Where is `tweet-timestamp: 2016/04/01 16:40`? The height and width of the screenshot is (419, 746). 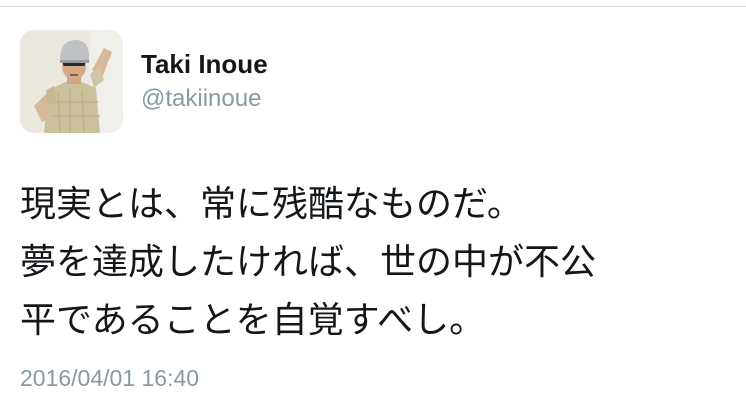
tweet-timestamp: 2016/04/01 16:40 is located at coordinates (109, 378).